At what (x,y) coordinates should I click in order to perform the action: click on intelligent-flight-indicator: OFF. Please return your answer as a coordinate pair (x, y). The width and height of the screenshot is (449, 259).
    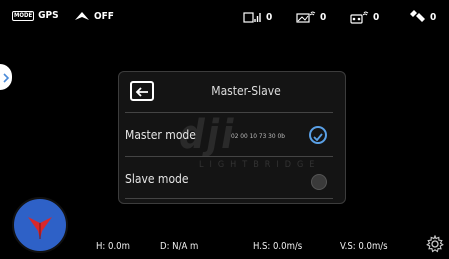
    Looking at the image, I should click on (94, 16).